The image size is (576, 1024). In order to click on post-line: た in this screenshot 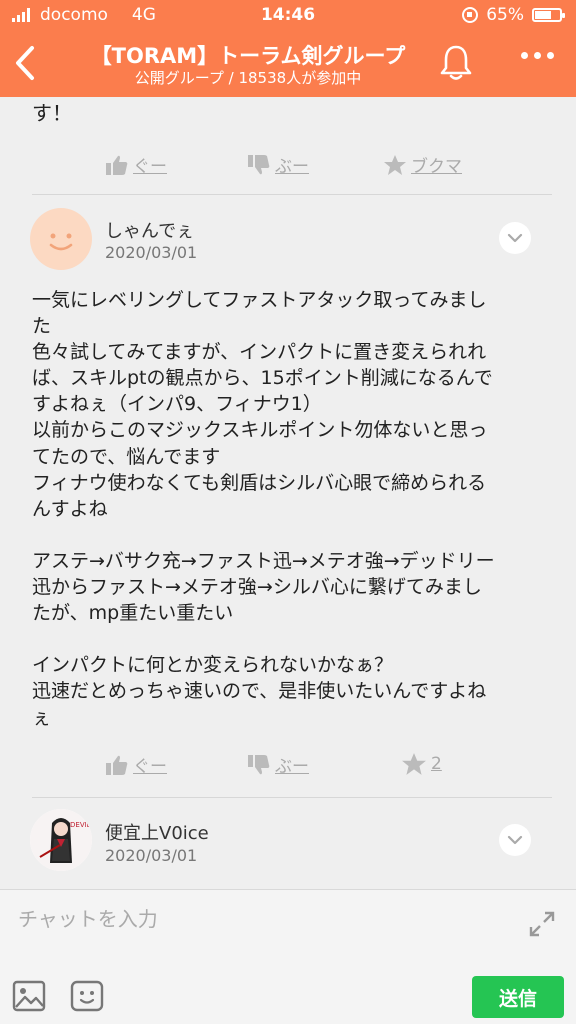, I will do `click(42, 326)`.